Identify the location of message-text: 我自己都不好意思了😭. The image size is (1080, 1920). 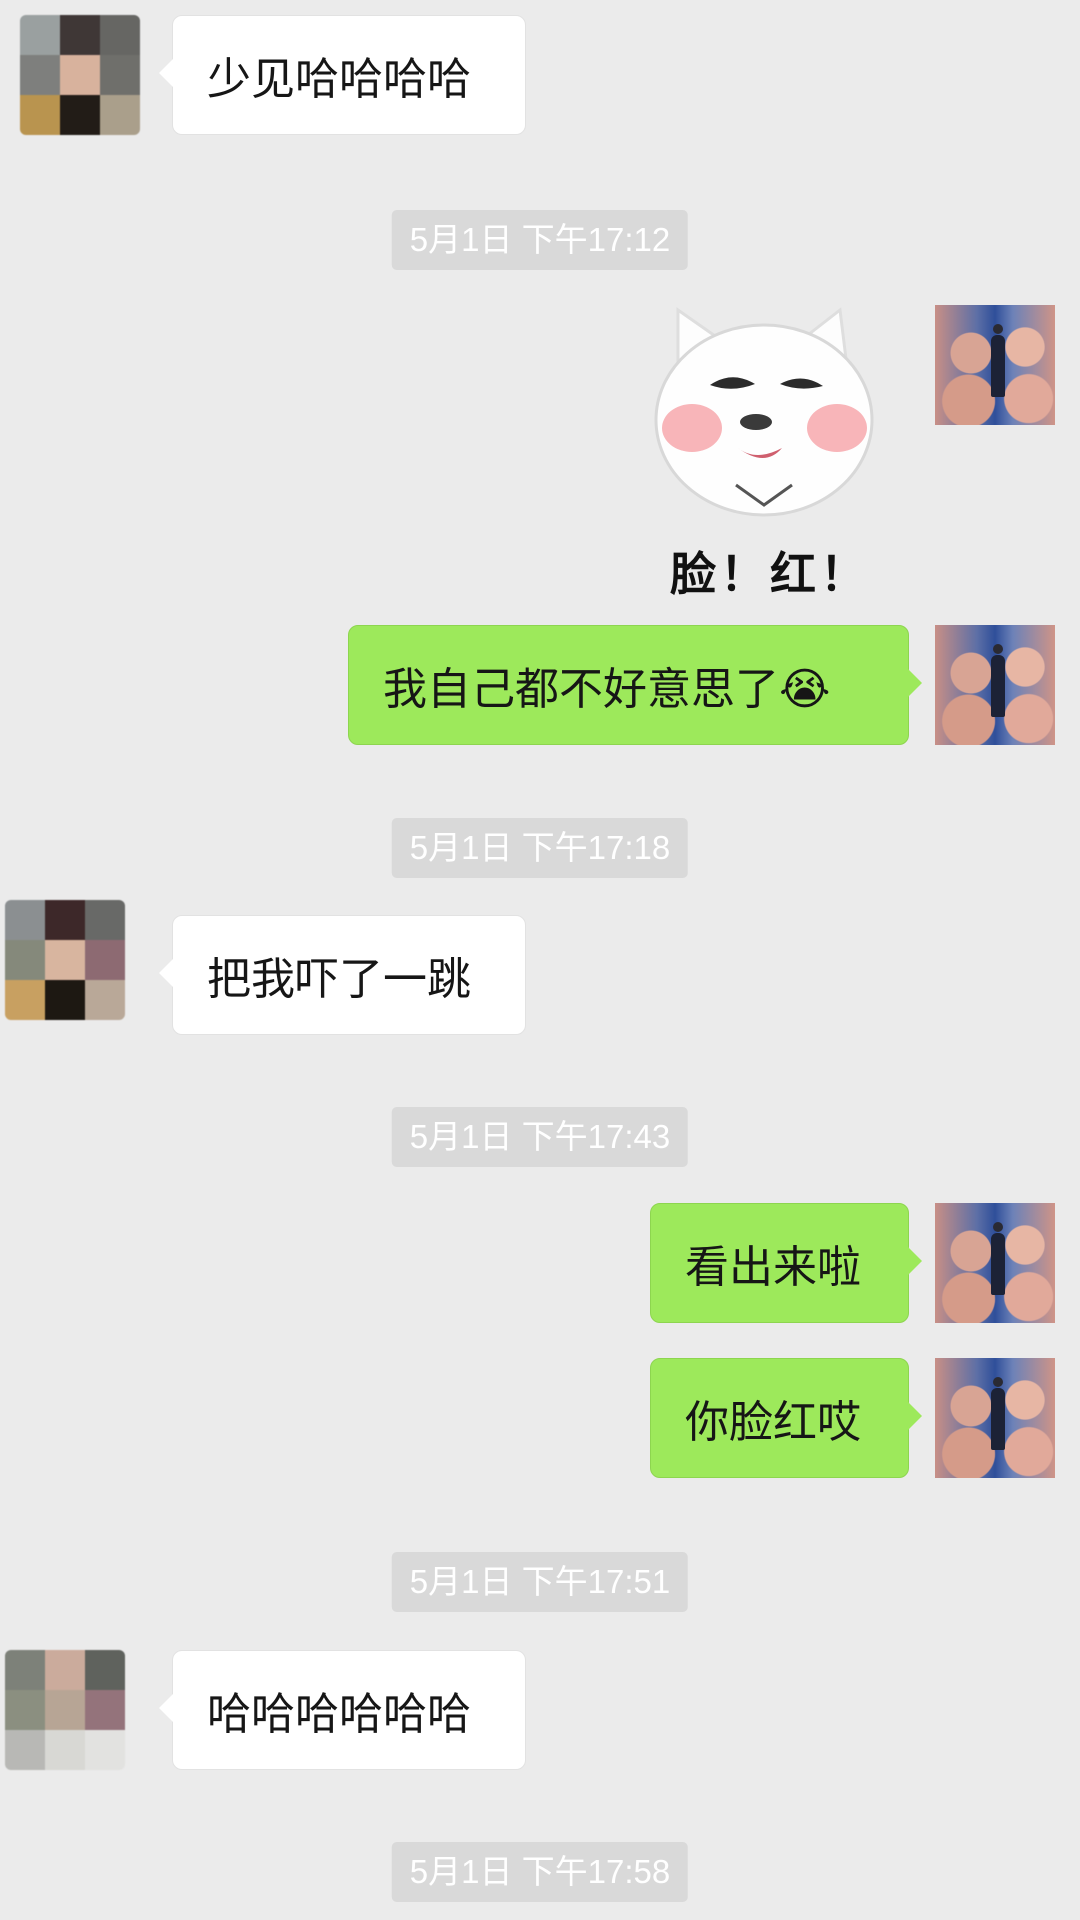
(607, 689).